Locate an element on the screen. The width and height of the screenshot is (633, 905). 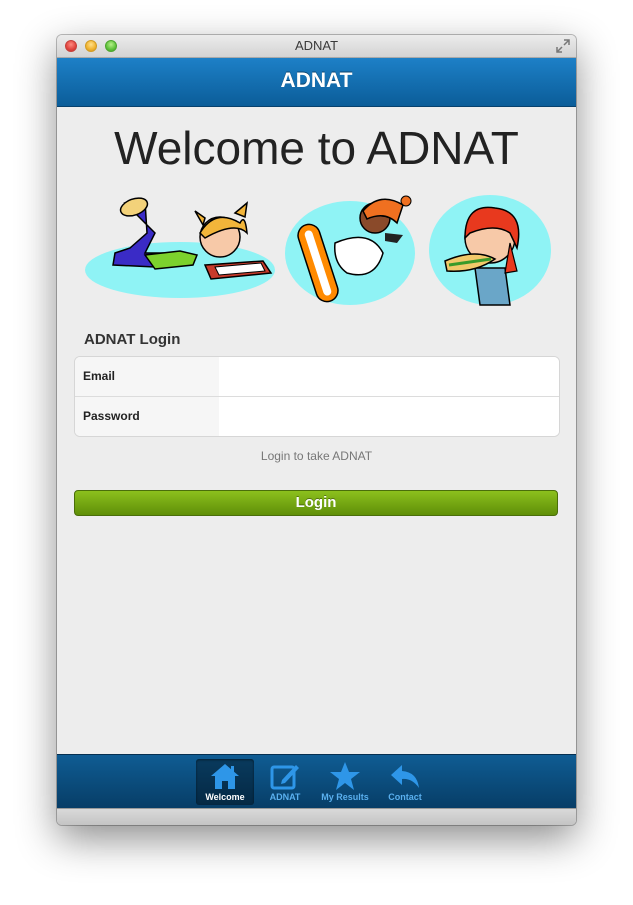
password-field is located at coordinates (389, 416).